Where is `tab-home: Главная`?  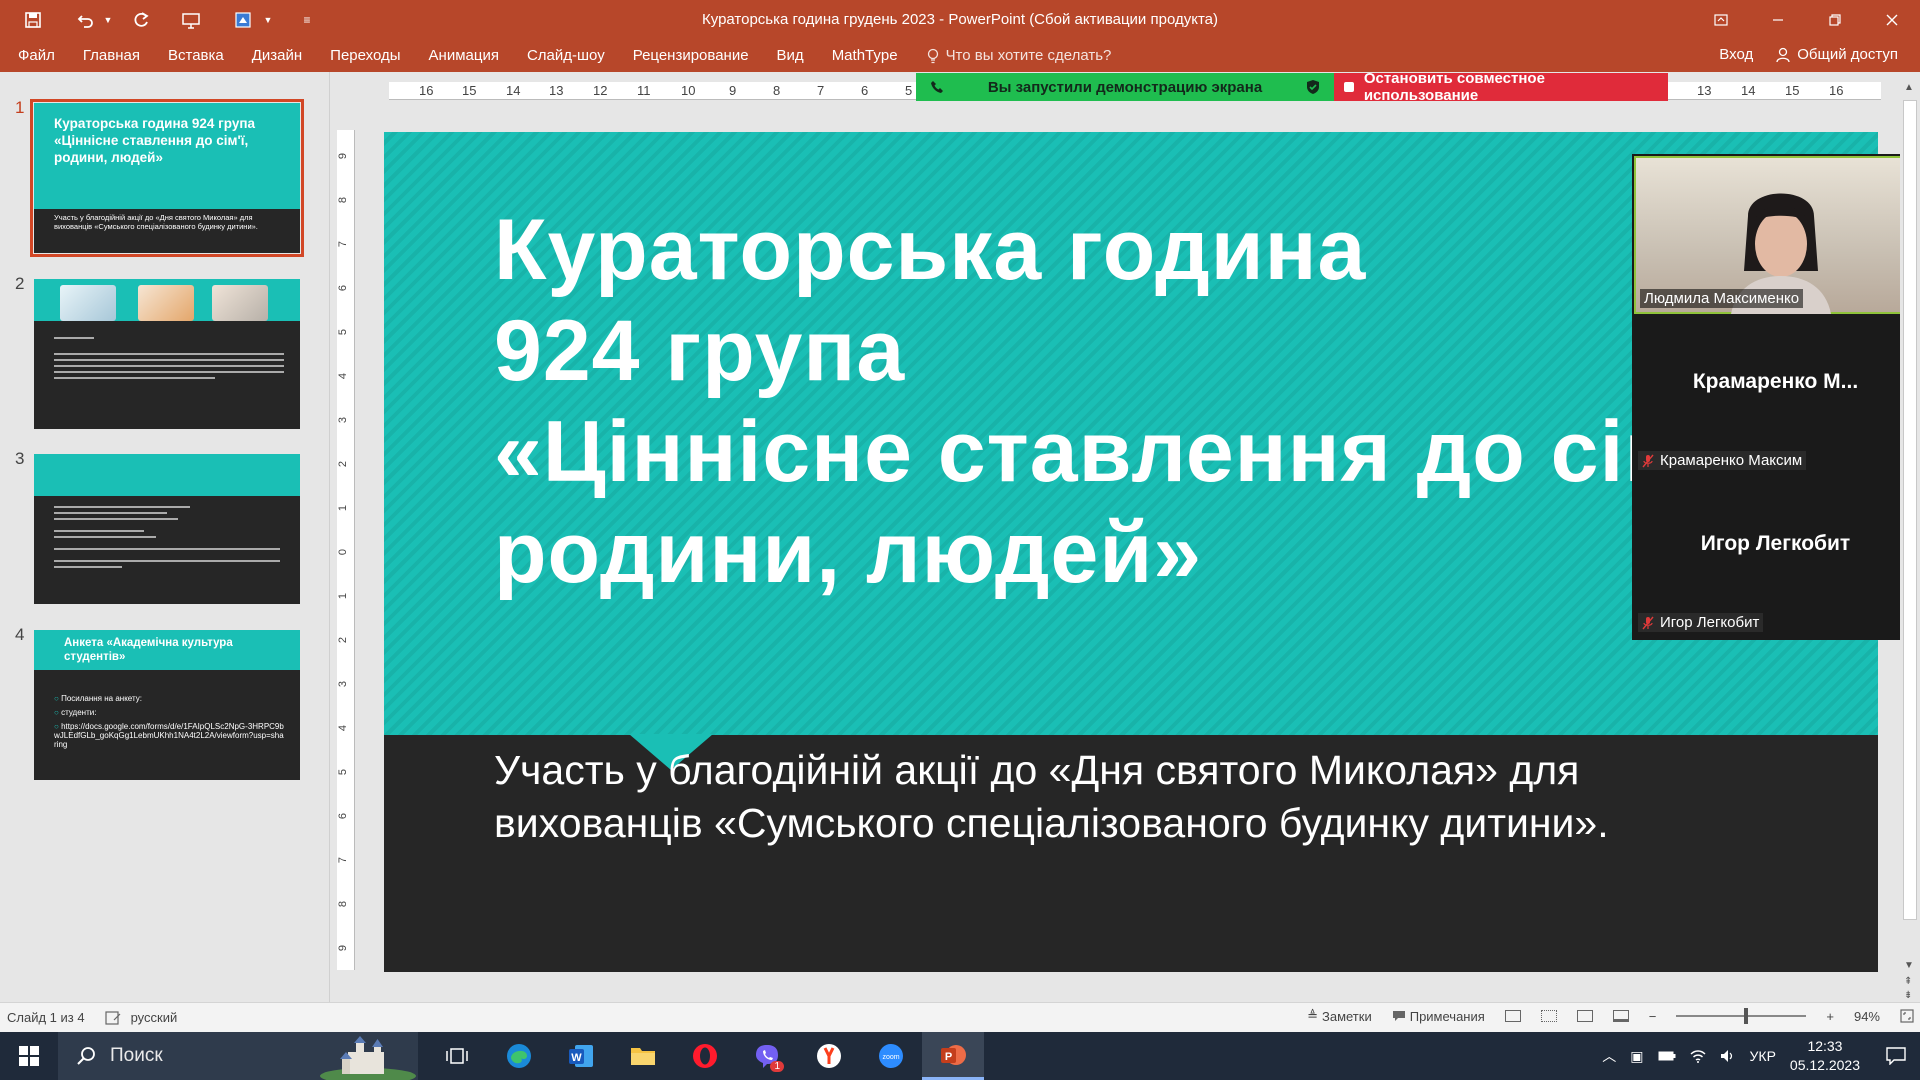 tab-home: Главная is located at coordinates (111, 55).